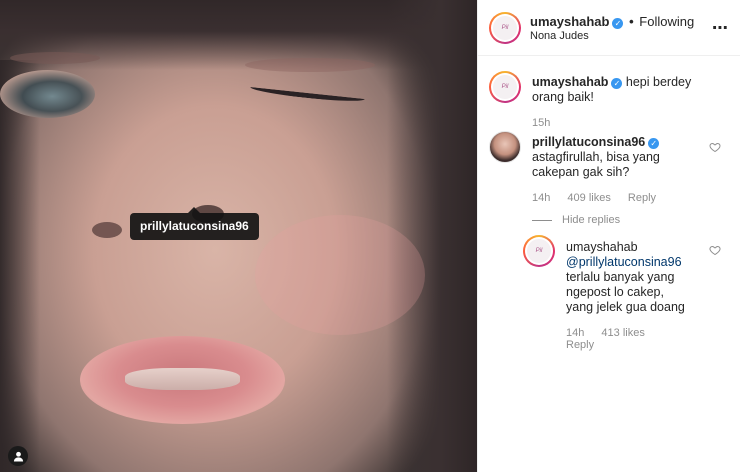 Image resolution: width=740 pixels, height=472 pixels. Describe the element at coordinates (505, 147) in the screenshot. I see `commenter-avatar` at that location.